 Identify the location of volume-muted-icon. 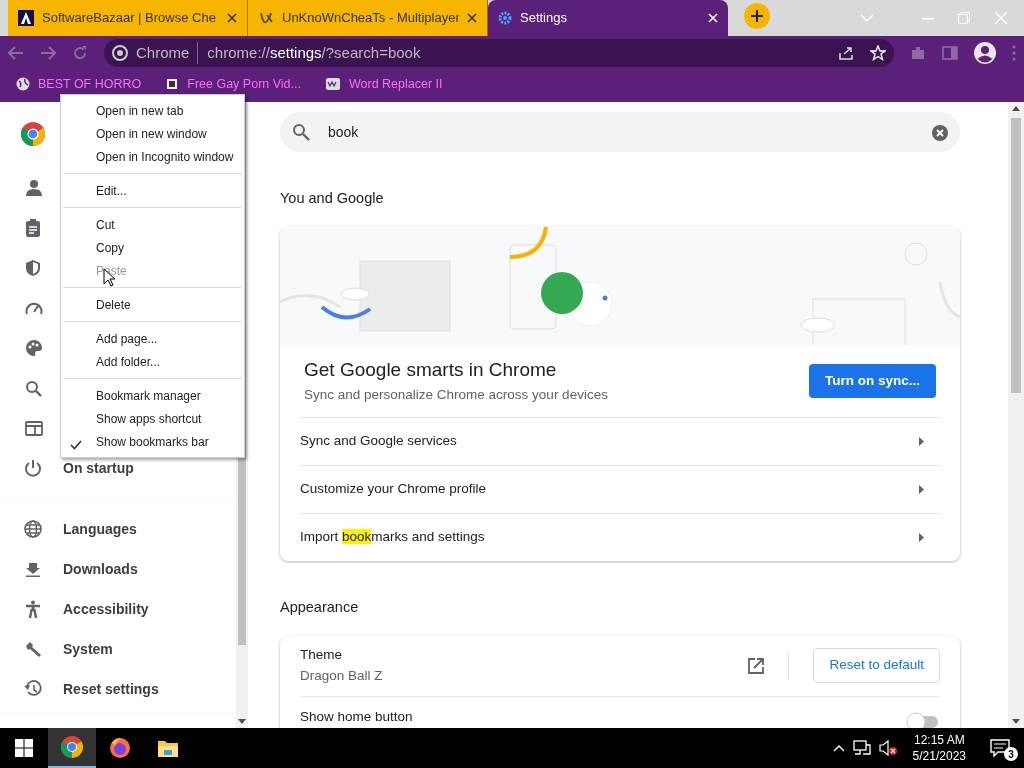
(887, 748).